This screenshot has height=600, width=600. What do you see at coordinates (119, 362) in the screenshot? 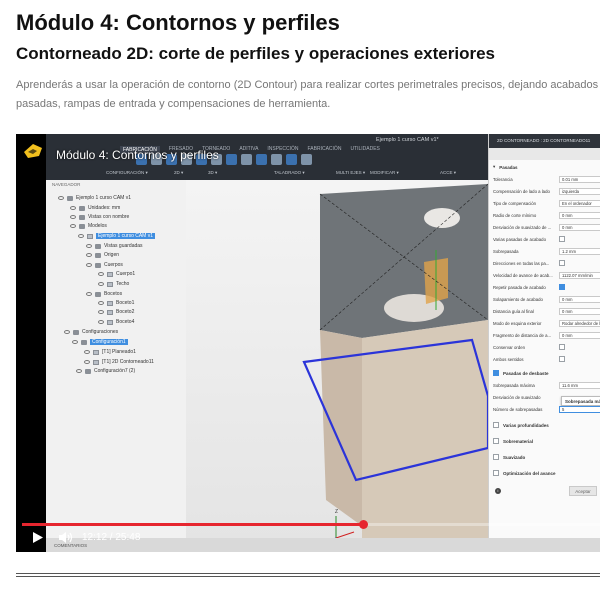
I see `browser-tree-item: [T1] 2D Contorneado11` at bounding box center [119, 362].